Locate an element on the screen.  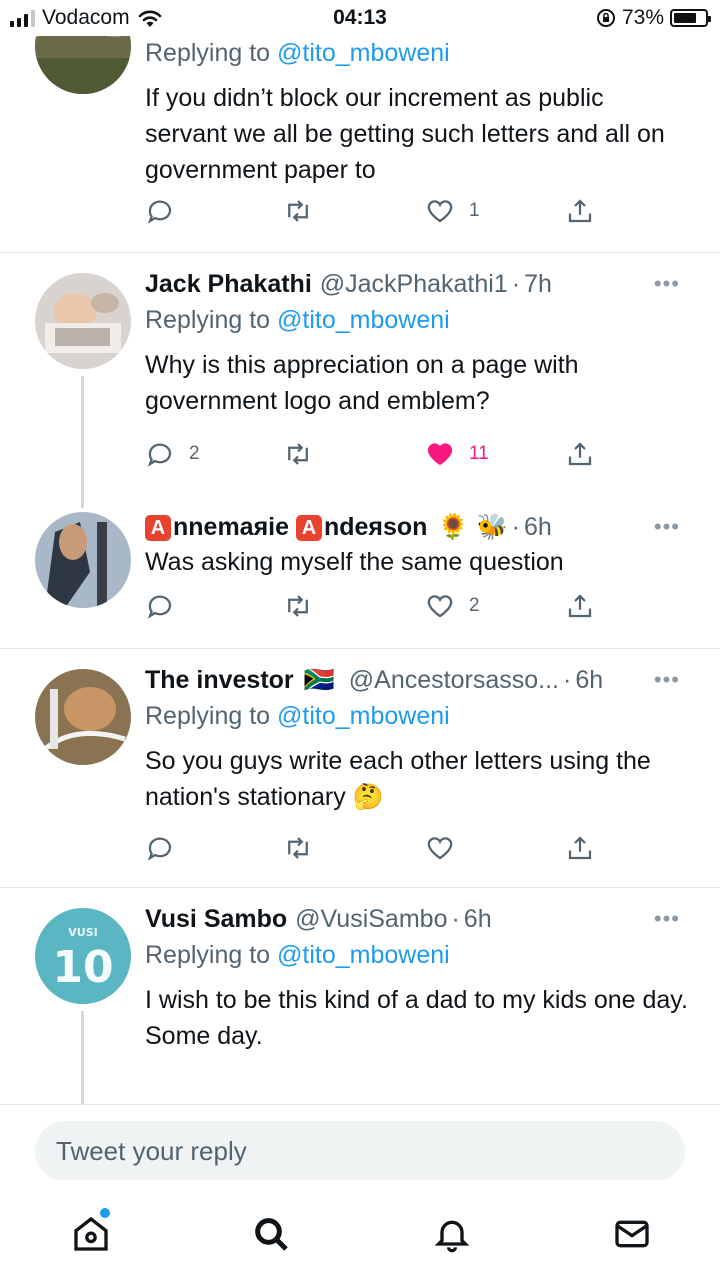
like-count: 2 is located at coordinates (474, 605).